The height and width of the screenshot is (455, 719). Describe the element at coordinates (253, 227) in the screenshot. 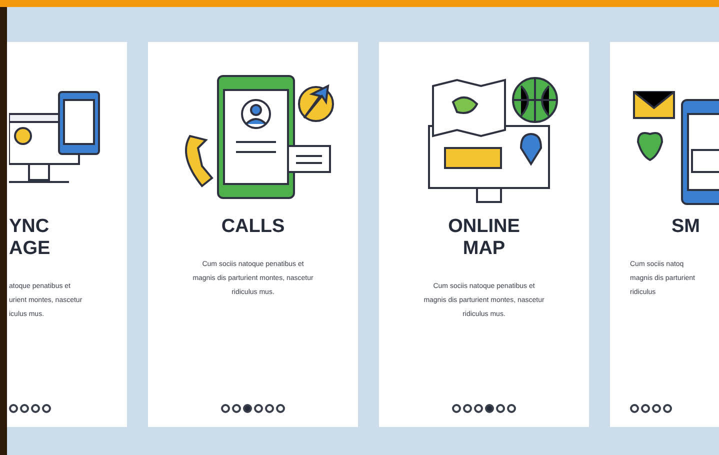

I see `card-title: CALLS` at that location.